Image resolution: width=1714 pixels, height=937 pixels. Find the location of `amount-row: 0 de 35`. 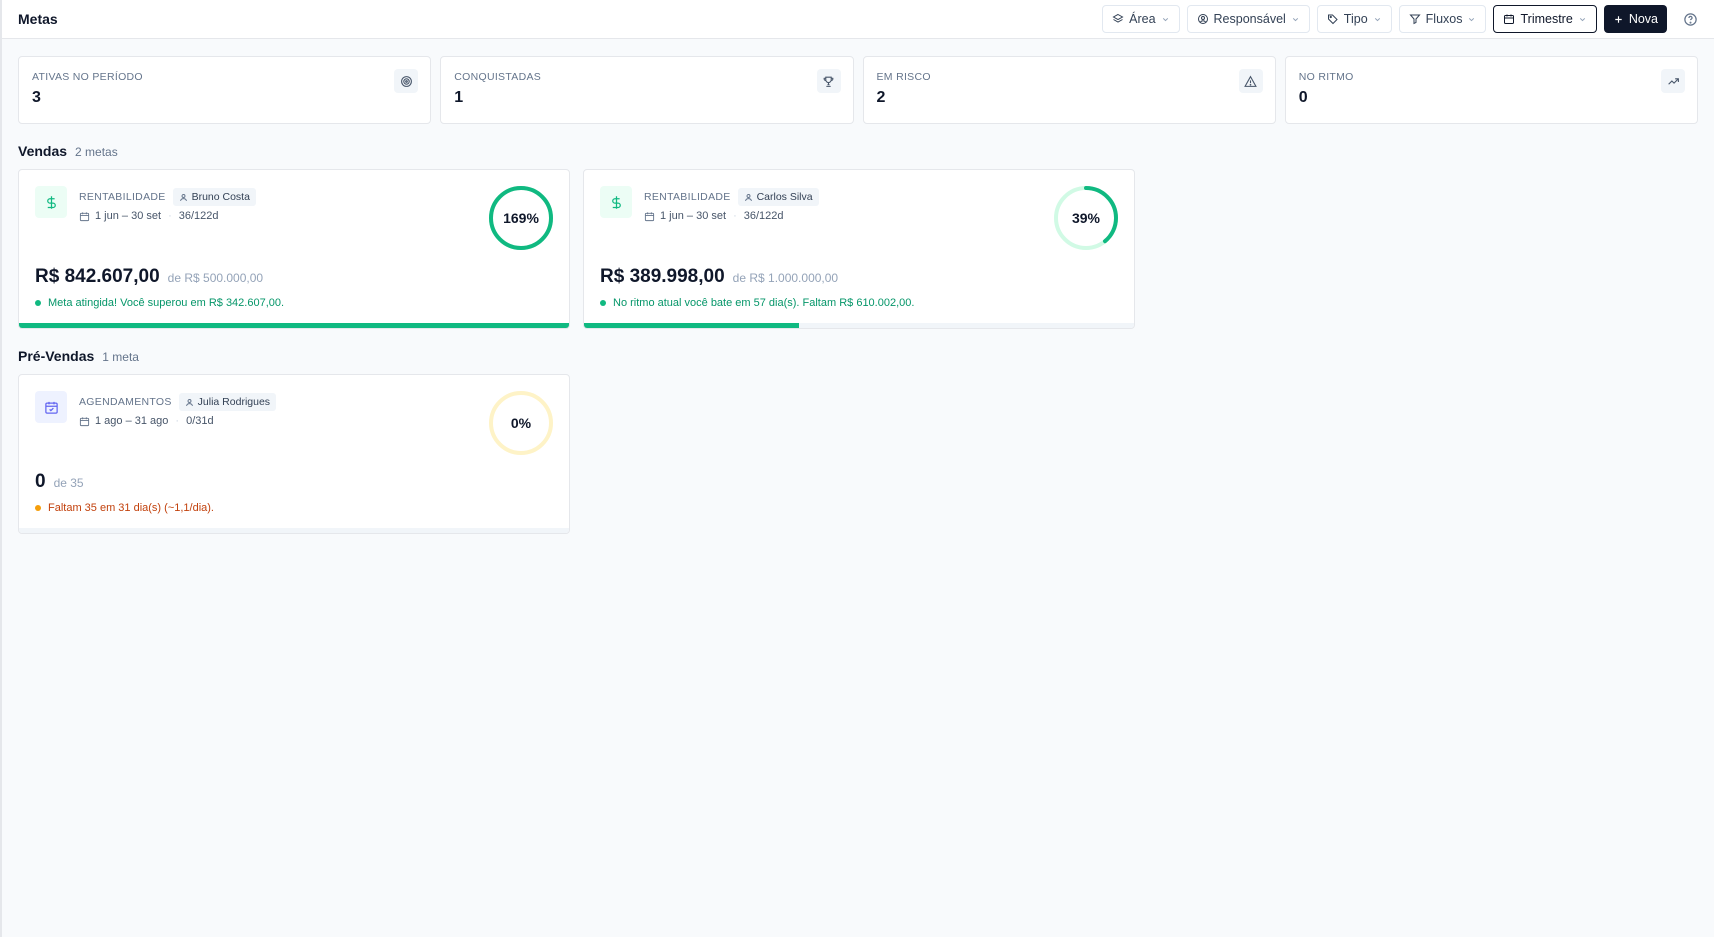

amount-row: 0 de 35 is located at coordinates (59, 482).